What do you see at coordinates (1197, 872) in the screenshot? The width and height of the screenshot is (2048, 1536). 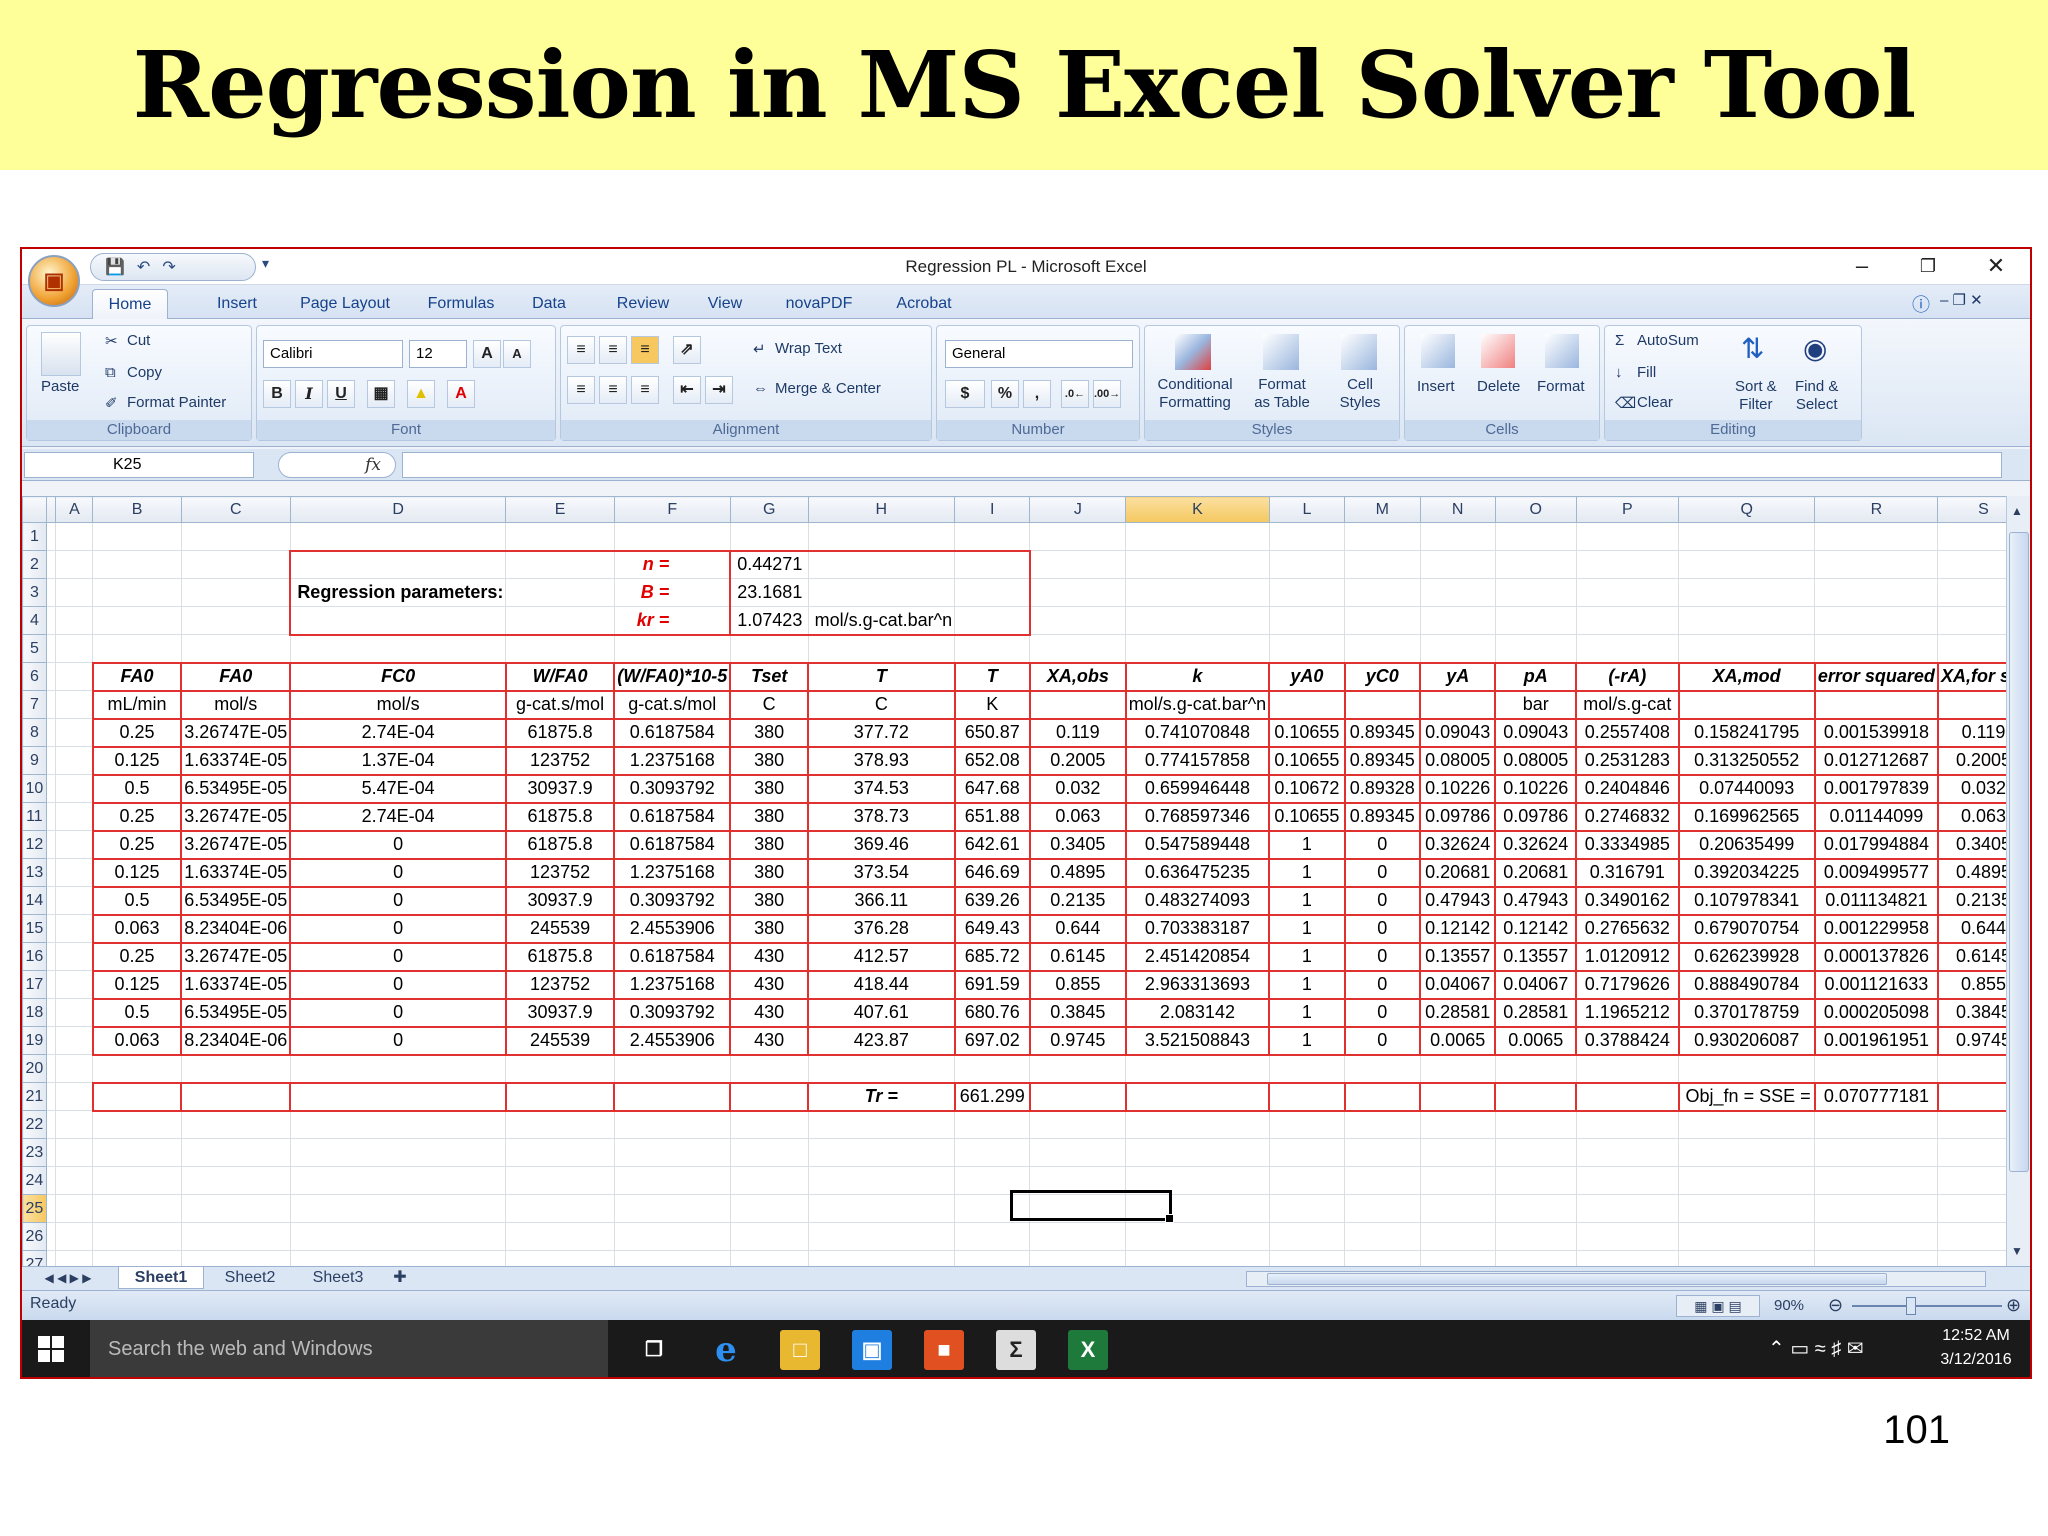 I see `cell-k13: 0.636475235` at bounding box center [1197, 872].